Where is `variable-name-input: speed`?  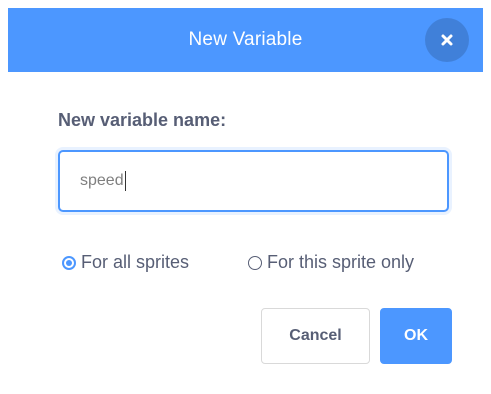
variable-name-input: speed is located at coordinates (253, 181).